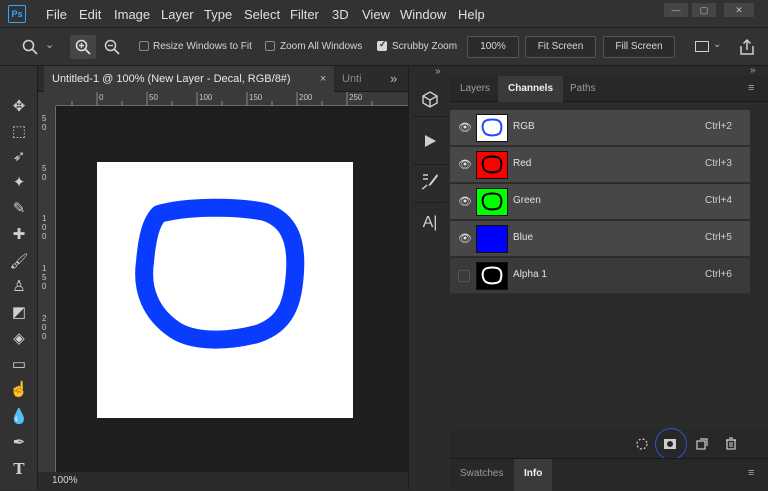 This screenshot has width=768, height=491. Describe the element at coordinates (702, 444) in the screenshot. I see `new-channel-icon` at that location.